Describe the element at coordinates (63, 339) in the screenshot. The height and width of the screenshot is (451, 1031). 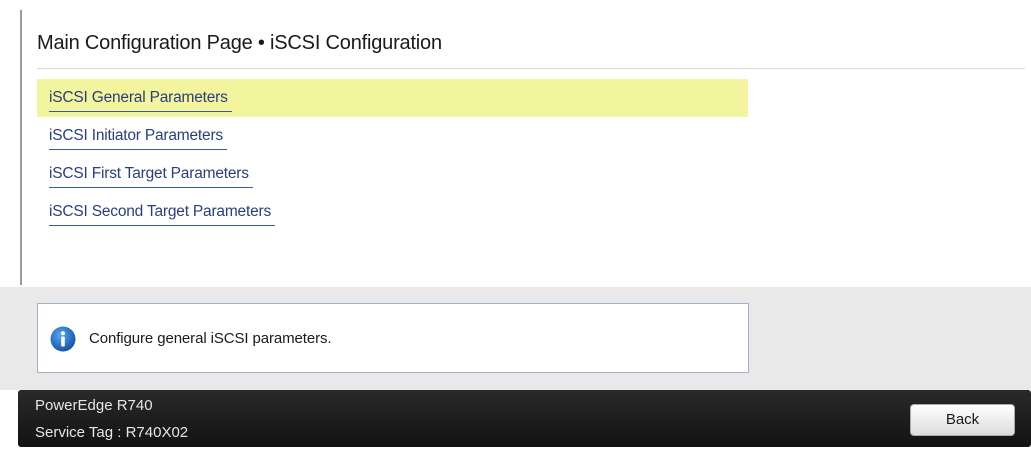
I see `info-icon` at that location.